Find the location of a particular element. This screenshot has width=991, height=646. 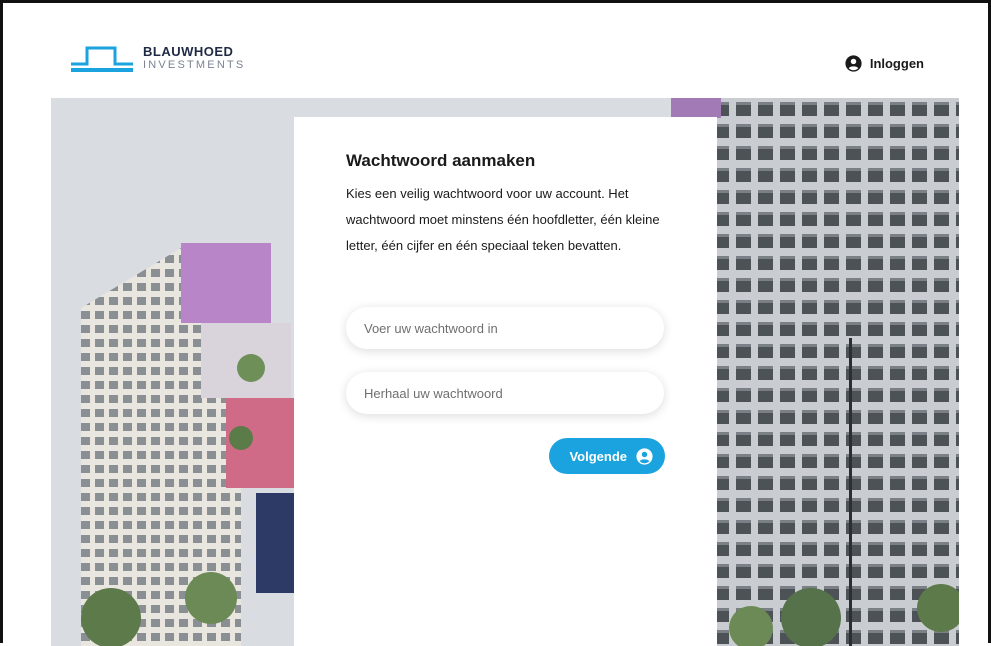

login-link: Inloggen is located at coordinates (884, 63).